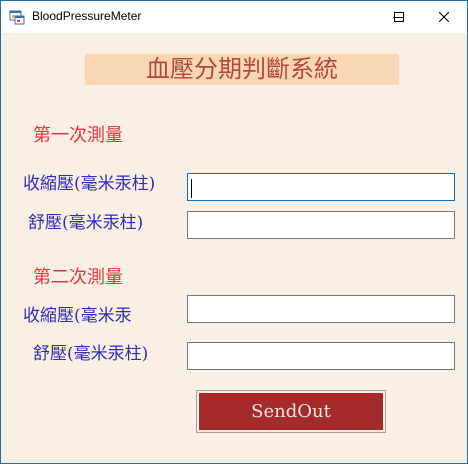  I want to click on send-out-button: SendOut, so click(291, 411).